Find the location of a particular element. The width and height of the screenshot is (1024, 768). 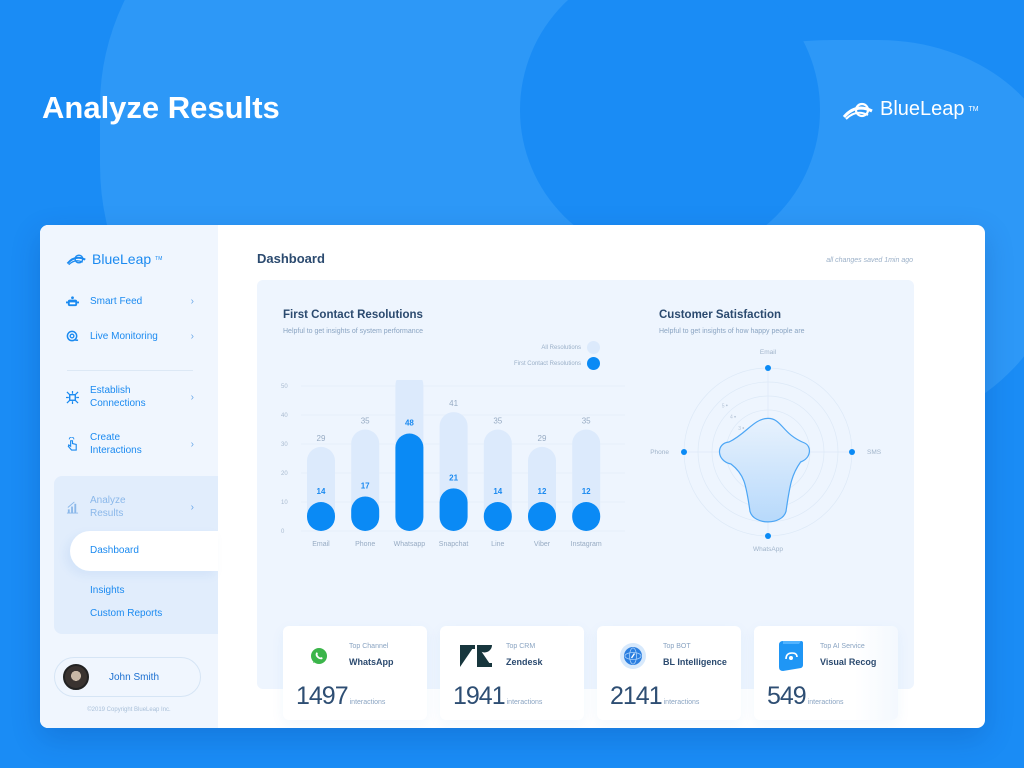

stat-number: 1497 is located at coordinates (322, 696).